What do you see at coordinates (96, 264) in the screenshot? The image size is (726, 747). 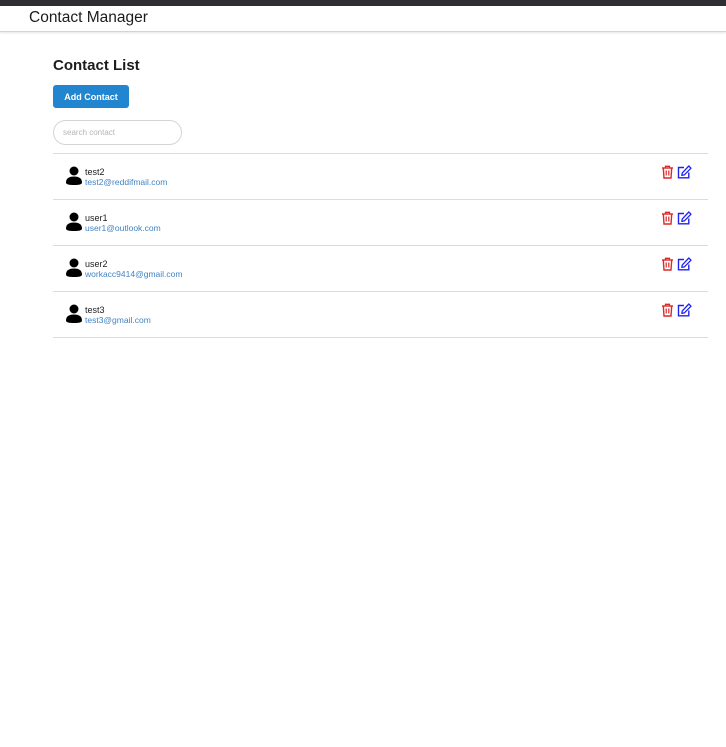 I see `contact-name: user2` at bounding box center [96, 264].